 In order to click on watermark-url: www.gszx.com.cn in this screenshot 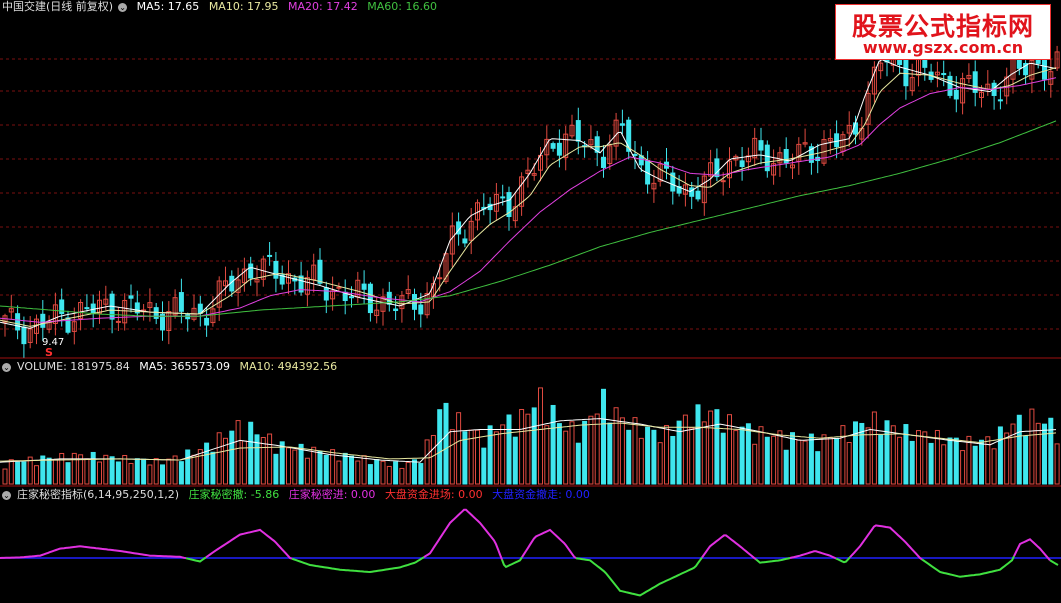, I will do `click(943, 47)`.